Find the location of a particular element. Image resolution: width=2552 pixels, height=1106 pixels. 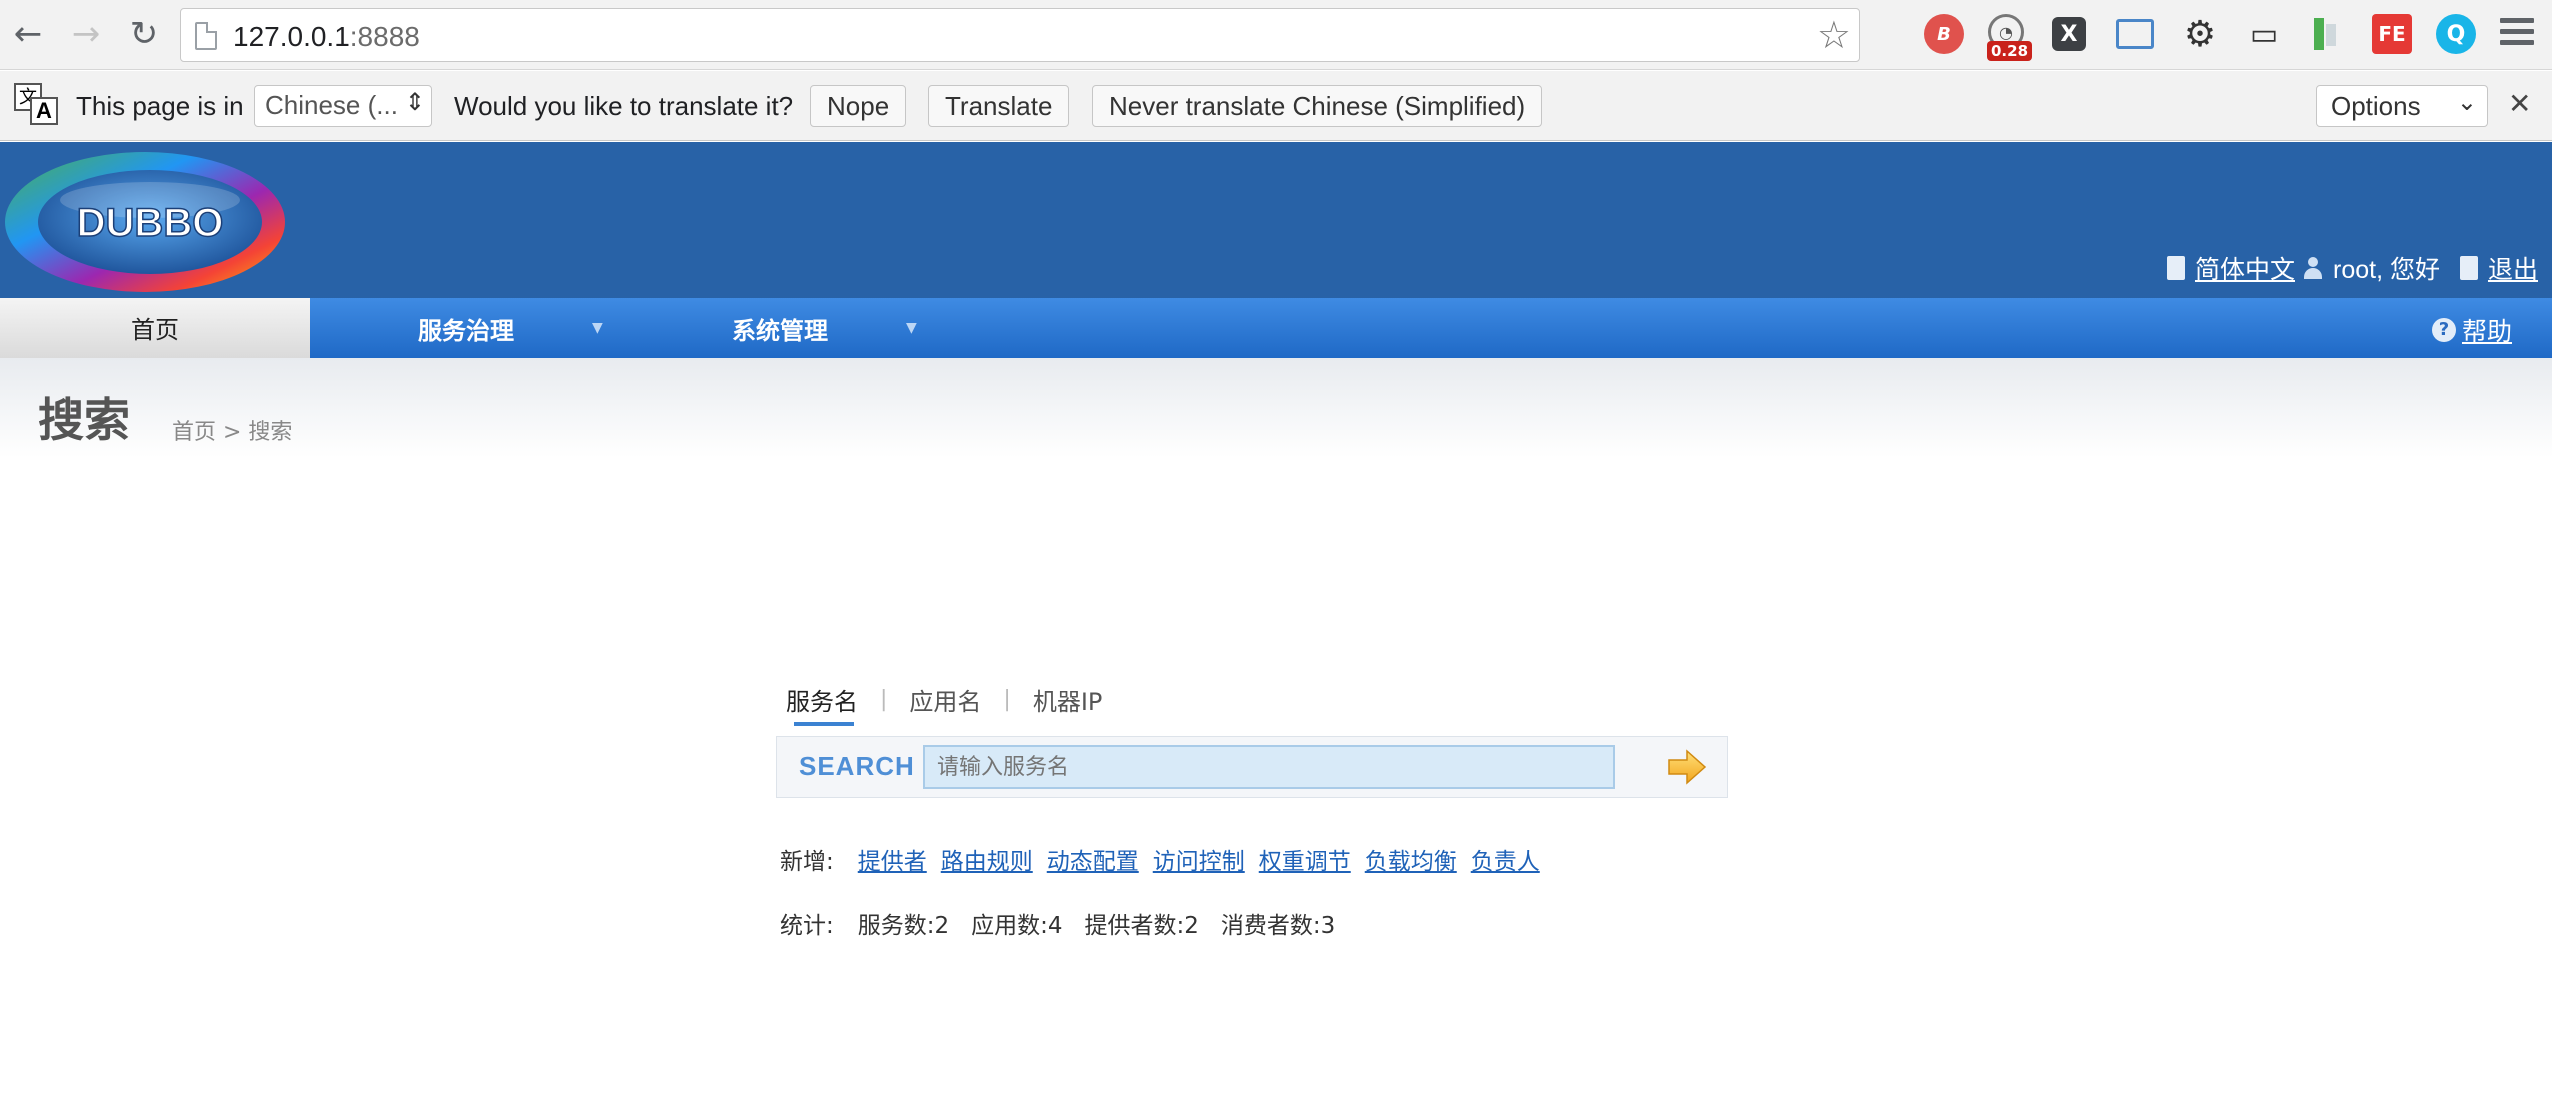

nav-system-management: 系统管理 is located at coordinates (780, 328).